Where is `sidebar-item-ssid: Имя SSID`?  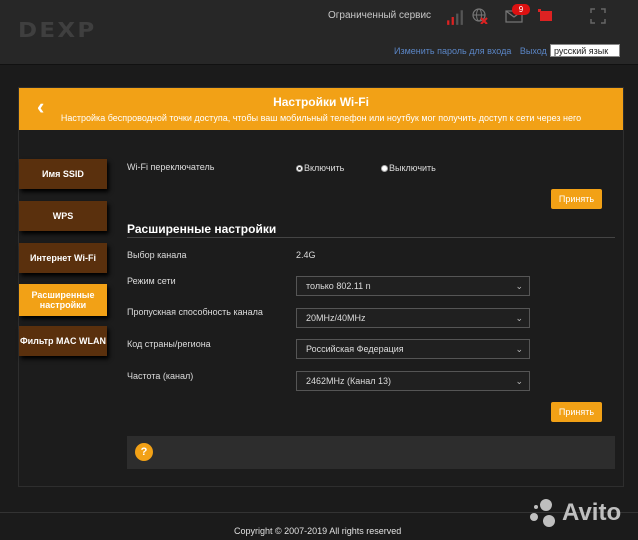
sidebar-item-ssid: Имя SSID is located at coordinates (63, 174).